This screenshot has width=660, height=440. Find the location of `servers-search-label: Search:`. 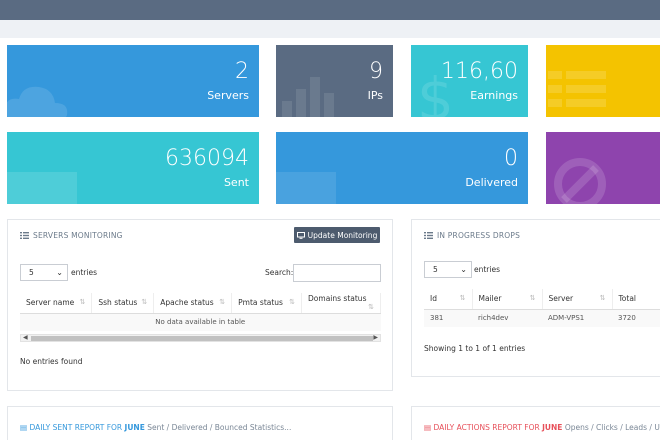

servers-search-label: Search: is located at coordinates (279, 272).